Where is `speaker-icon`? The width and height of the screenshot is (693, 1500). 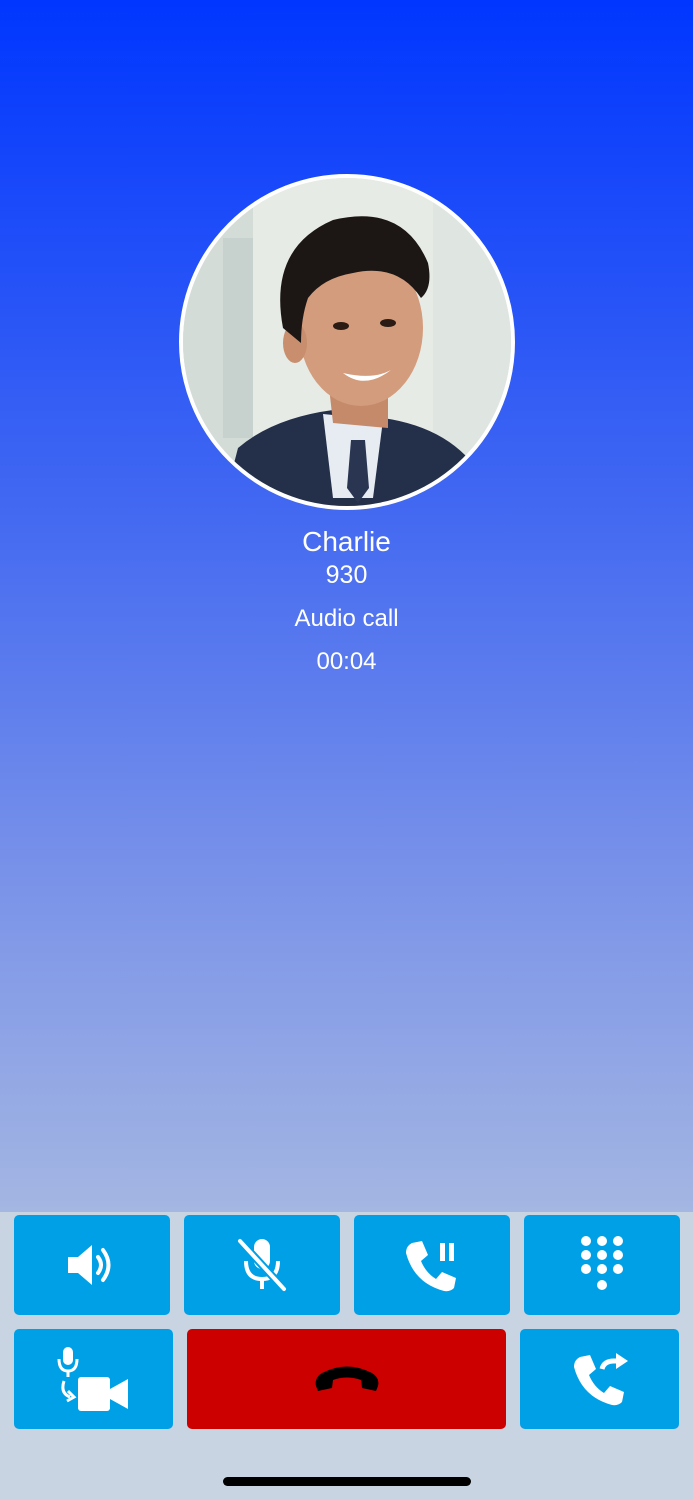 speaker-icon is located at coordinates (89, 1265).